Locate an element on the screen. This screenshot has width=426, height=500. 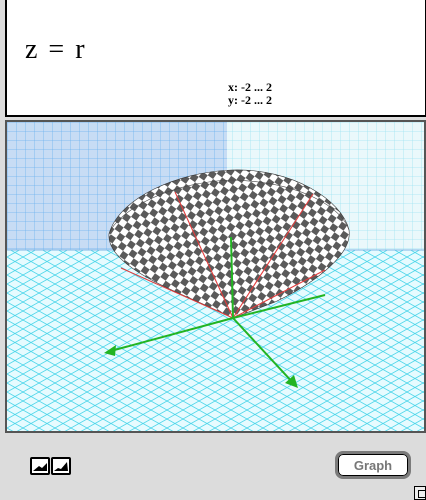
graph-button: Graph is located at coordinates (373, 465).